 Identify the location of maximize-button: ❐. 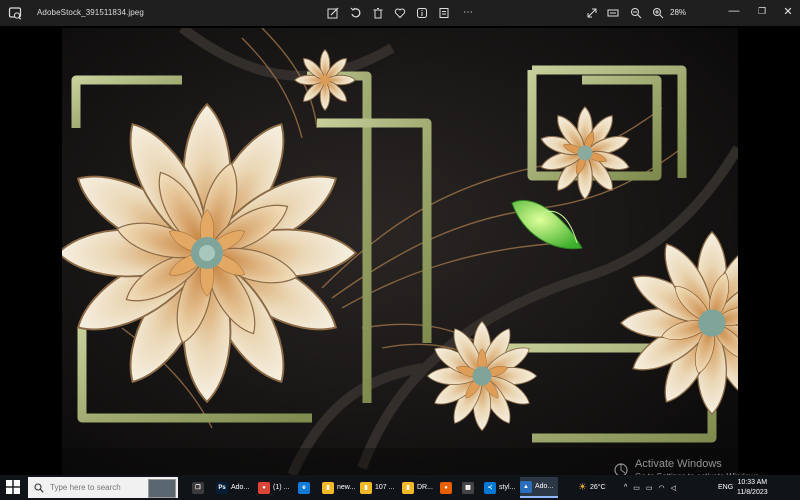
(762, 11).